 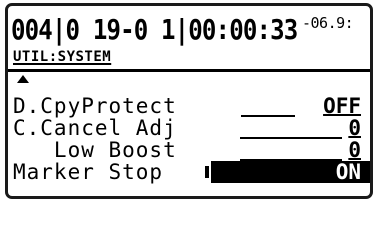 What do you see at coordinates (62, 57) in the screenshot?
I see `menu-path: UTIL:SYSTEM` at bounding box center [62, 57].